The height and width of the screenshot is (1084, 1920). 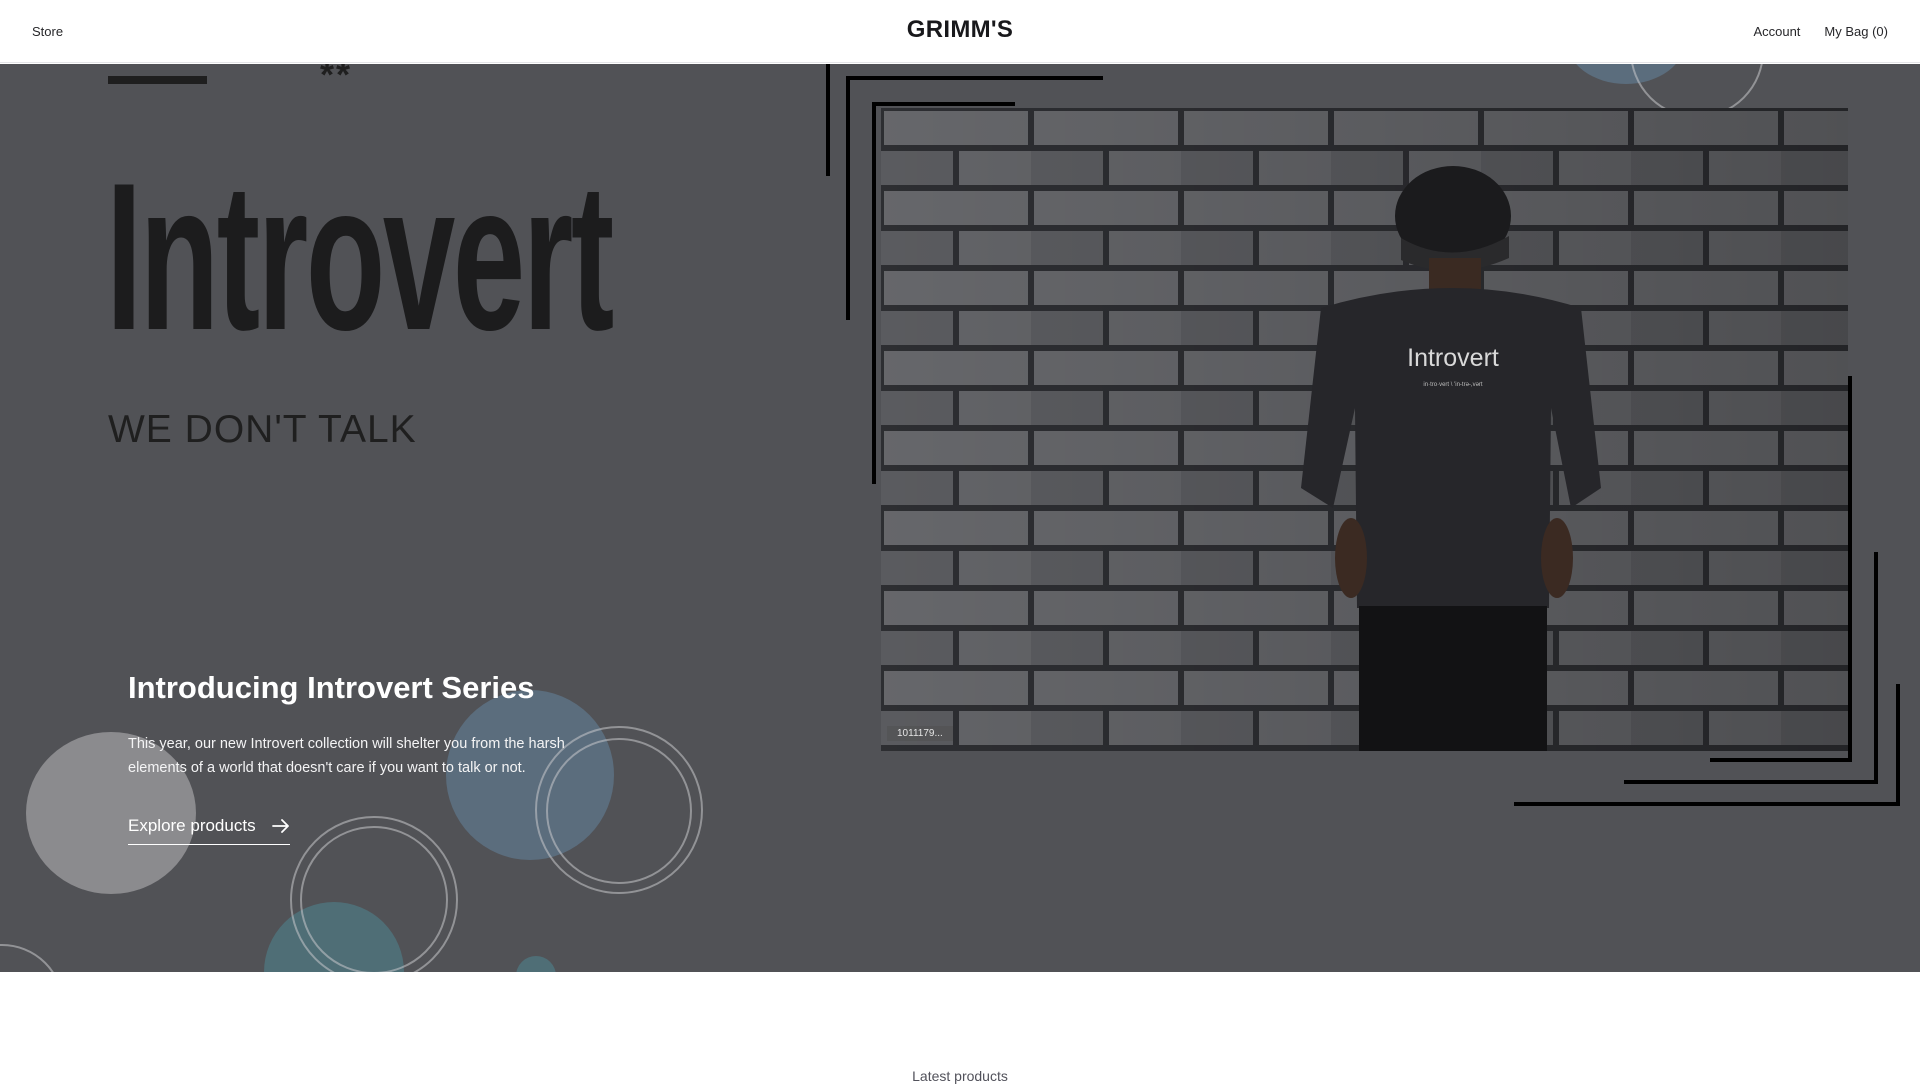 What do you see at coordinates (360, 256) in the screenshot?
I see `hero-title: Introvert` at bounding box center [360, 256].